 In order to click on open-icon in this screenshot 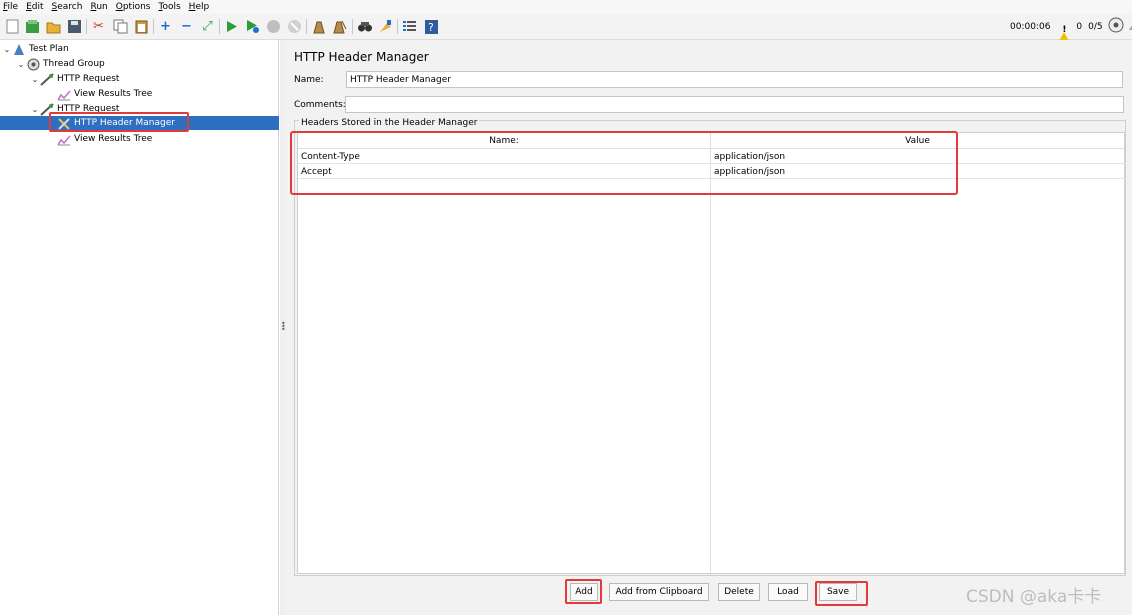, I will do `click(53, 26)`.